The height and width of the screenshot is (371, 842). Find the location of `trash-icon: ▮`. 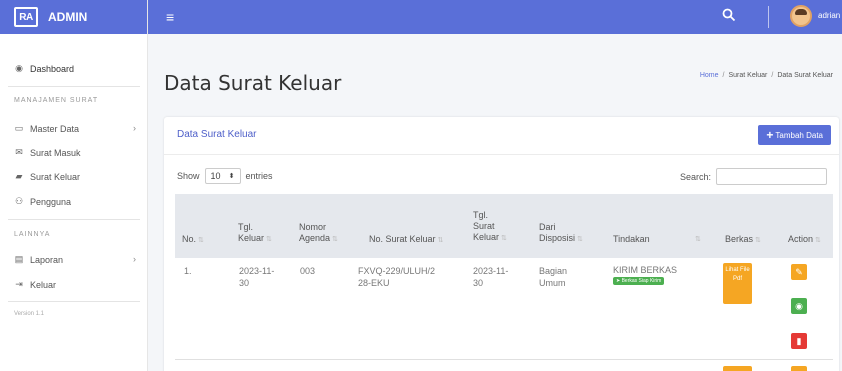

trash-icon: ▮ is located at coordinates (799, 340).